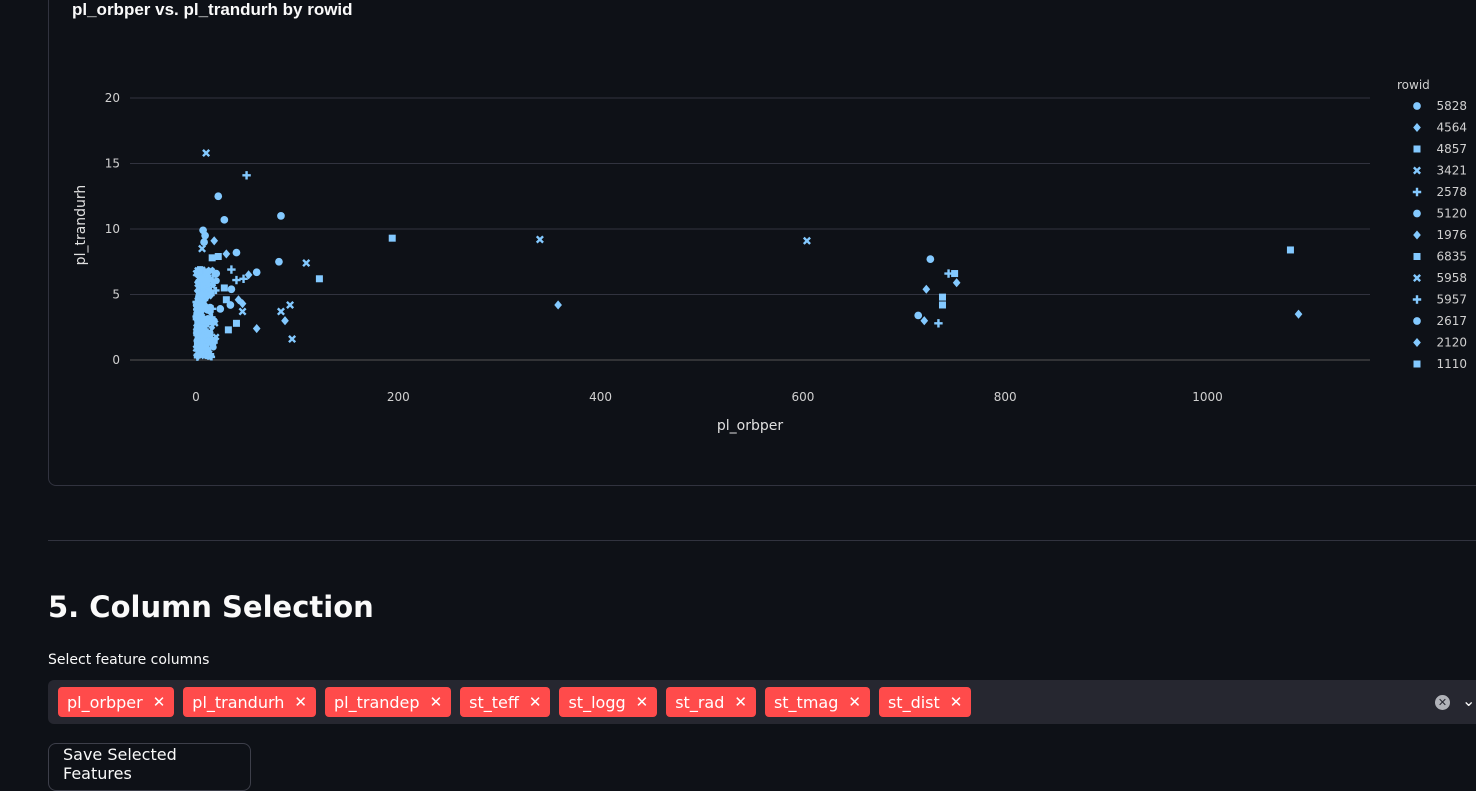 The image size is (1476, 791). Describe the element at coordinates (750, 426) in the screenshot. I see `x-axis-title: pl_orbper` at that location.